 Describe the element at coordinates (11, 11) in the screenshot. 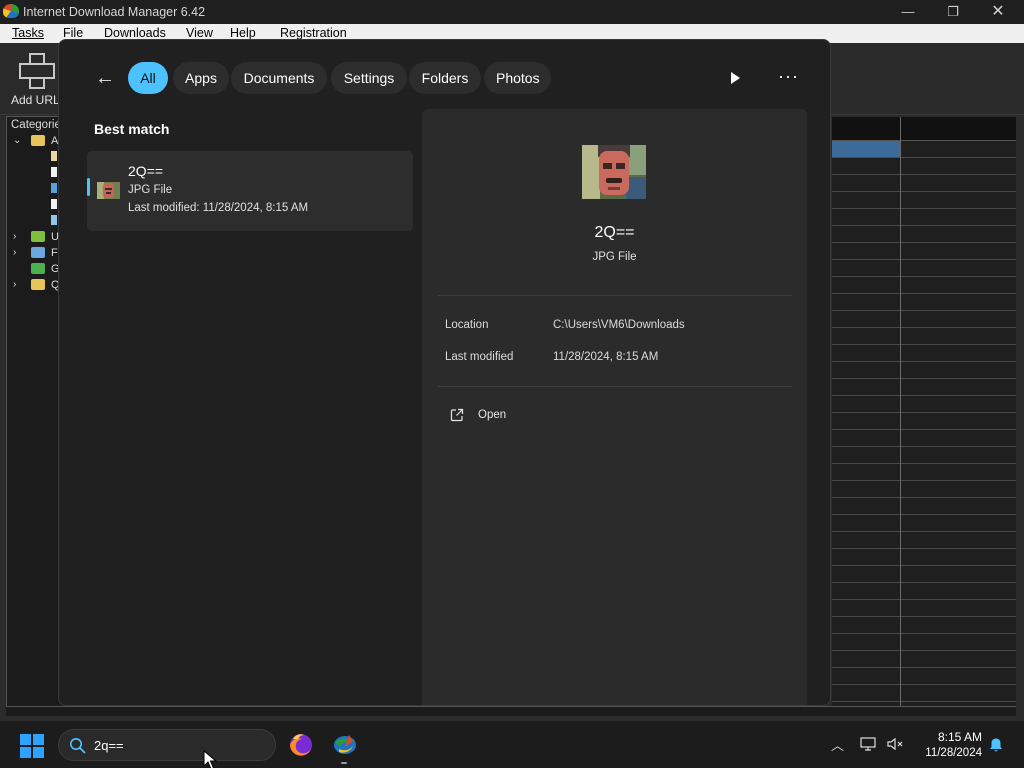

I see `idm-app-icon` at that location.